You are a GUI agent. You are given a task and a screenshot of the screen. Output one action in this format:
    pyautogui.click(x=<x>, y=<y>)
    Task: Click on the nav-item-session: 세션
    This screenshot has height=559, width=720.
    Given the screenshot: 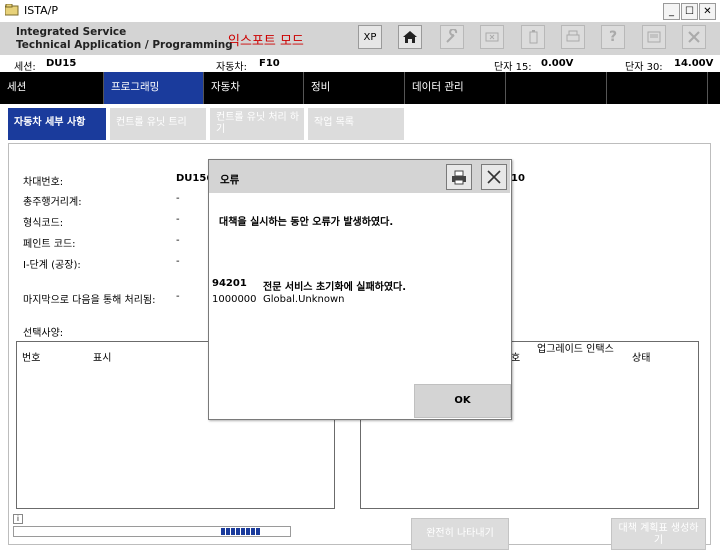 What is the action you would take?
    pyautogui.click(x=52, y=88)
    